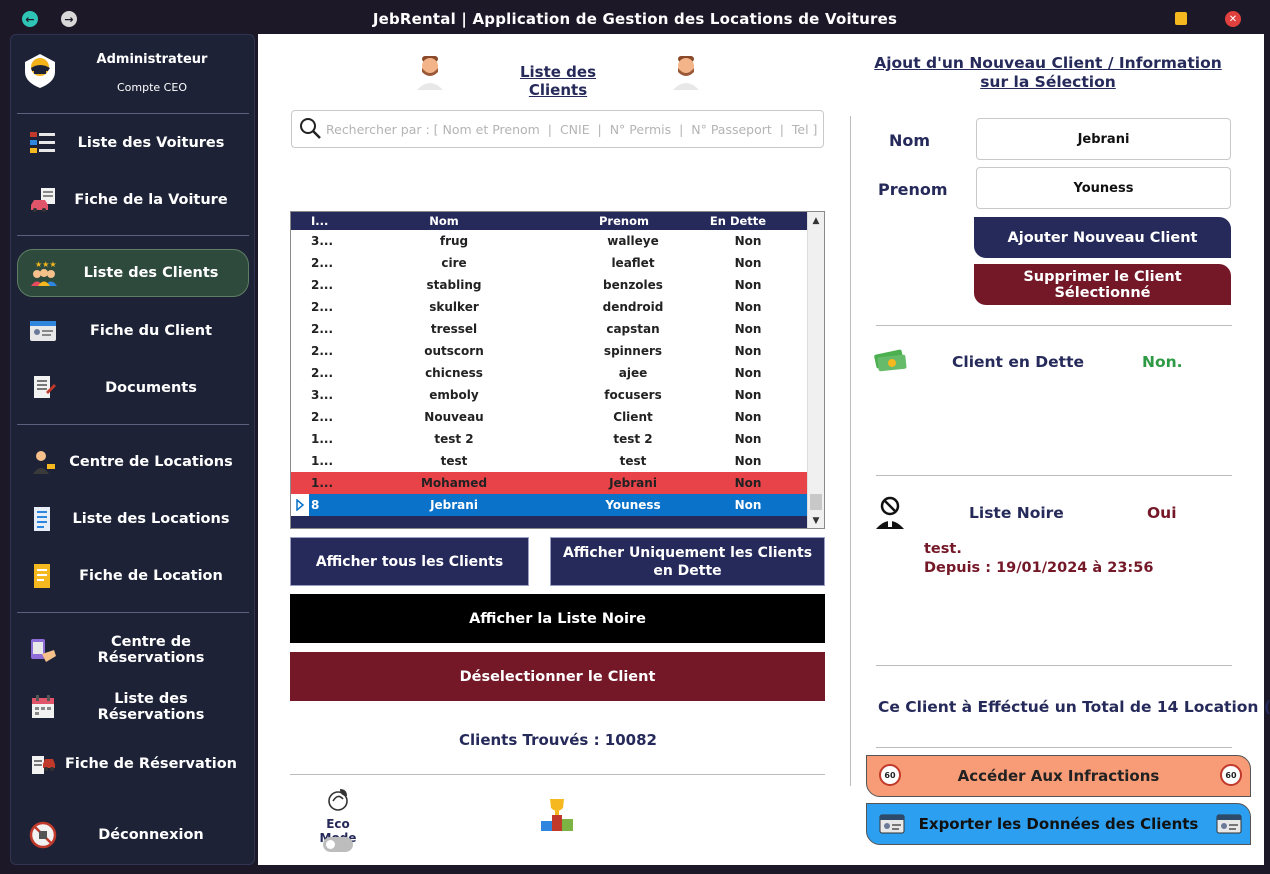  Describe the element at coordinates (624, 221) in the screenshot. I see `column-header-prenom: Prenom` at that location.